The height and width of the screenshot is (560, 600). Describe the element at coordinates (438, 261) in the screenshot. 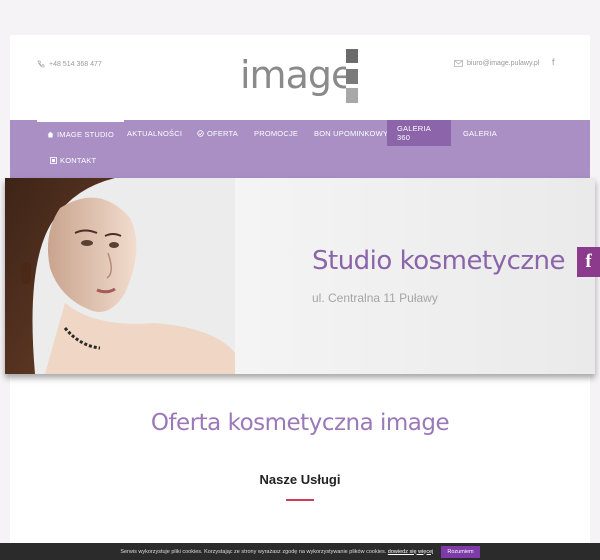

I see `hero-title: Studio kosmetyczne` at that location.